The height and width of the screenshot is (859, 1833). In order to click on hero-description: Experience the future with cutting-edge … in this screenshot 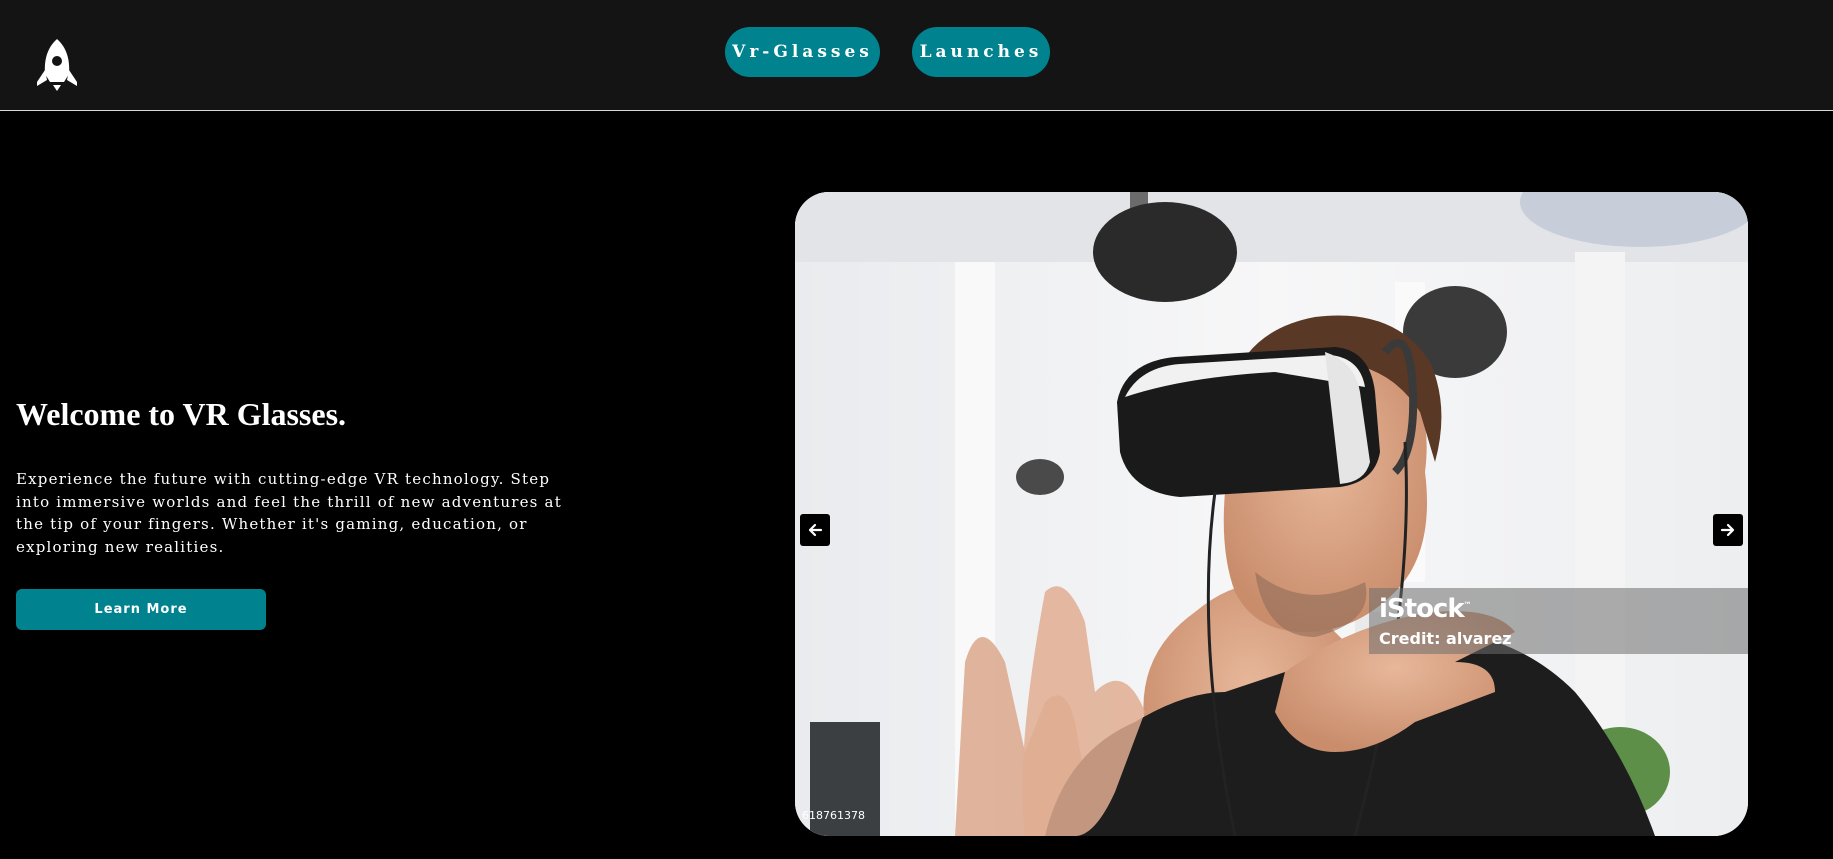, I will do `click(289, 513)`.